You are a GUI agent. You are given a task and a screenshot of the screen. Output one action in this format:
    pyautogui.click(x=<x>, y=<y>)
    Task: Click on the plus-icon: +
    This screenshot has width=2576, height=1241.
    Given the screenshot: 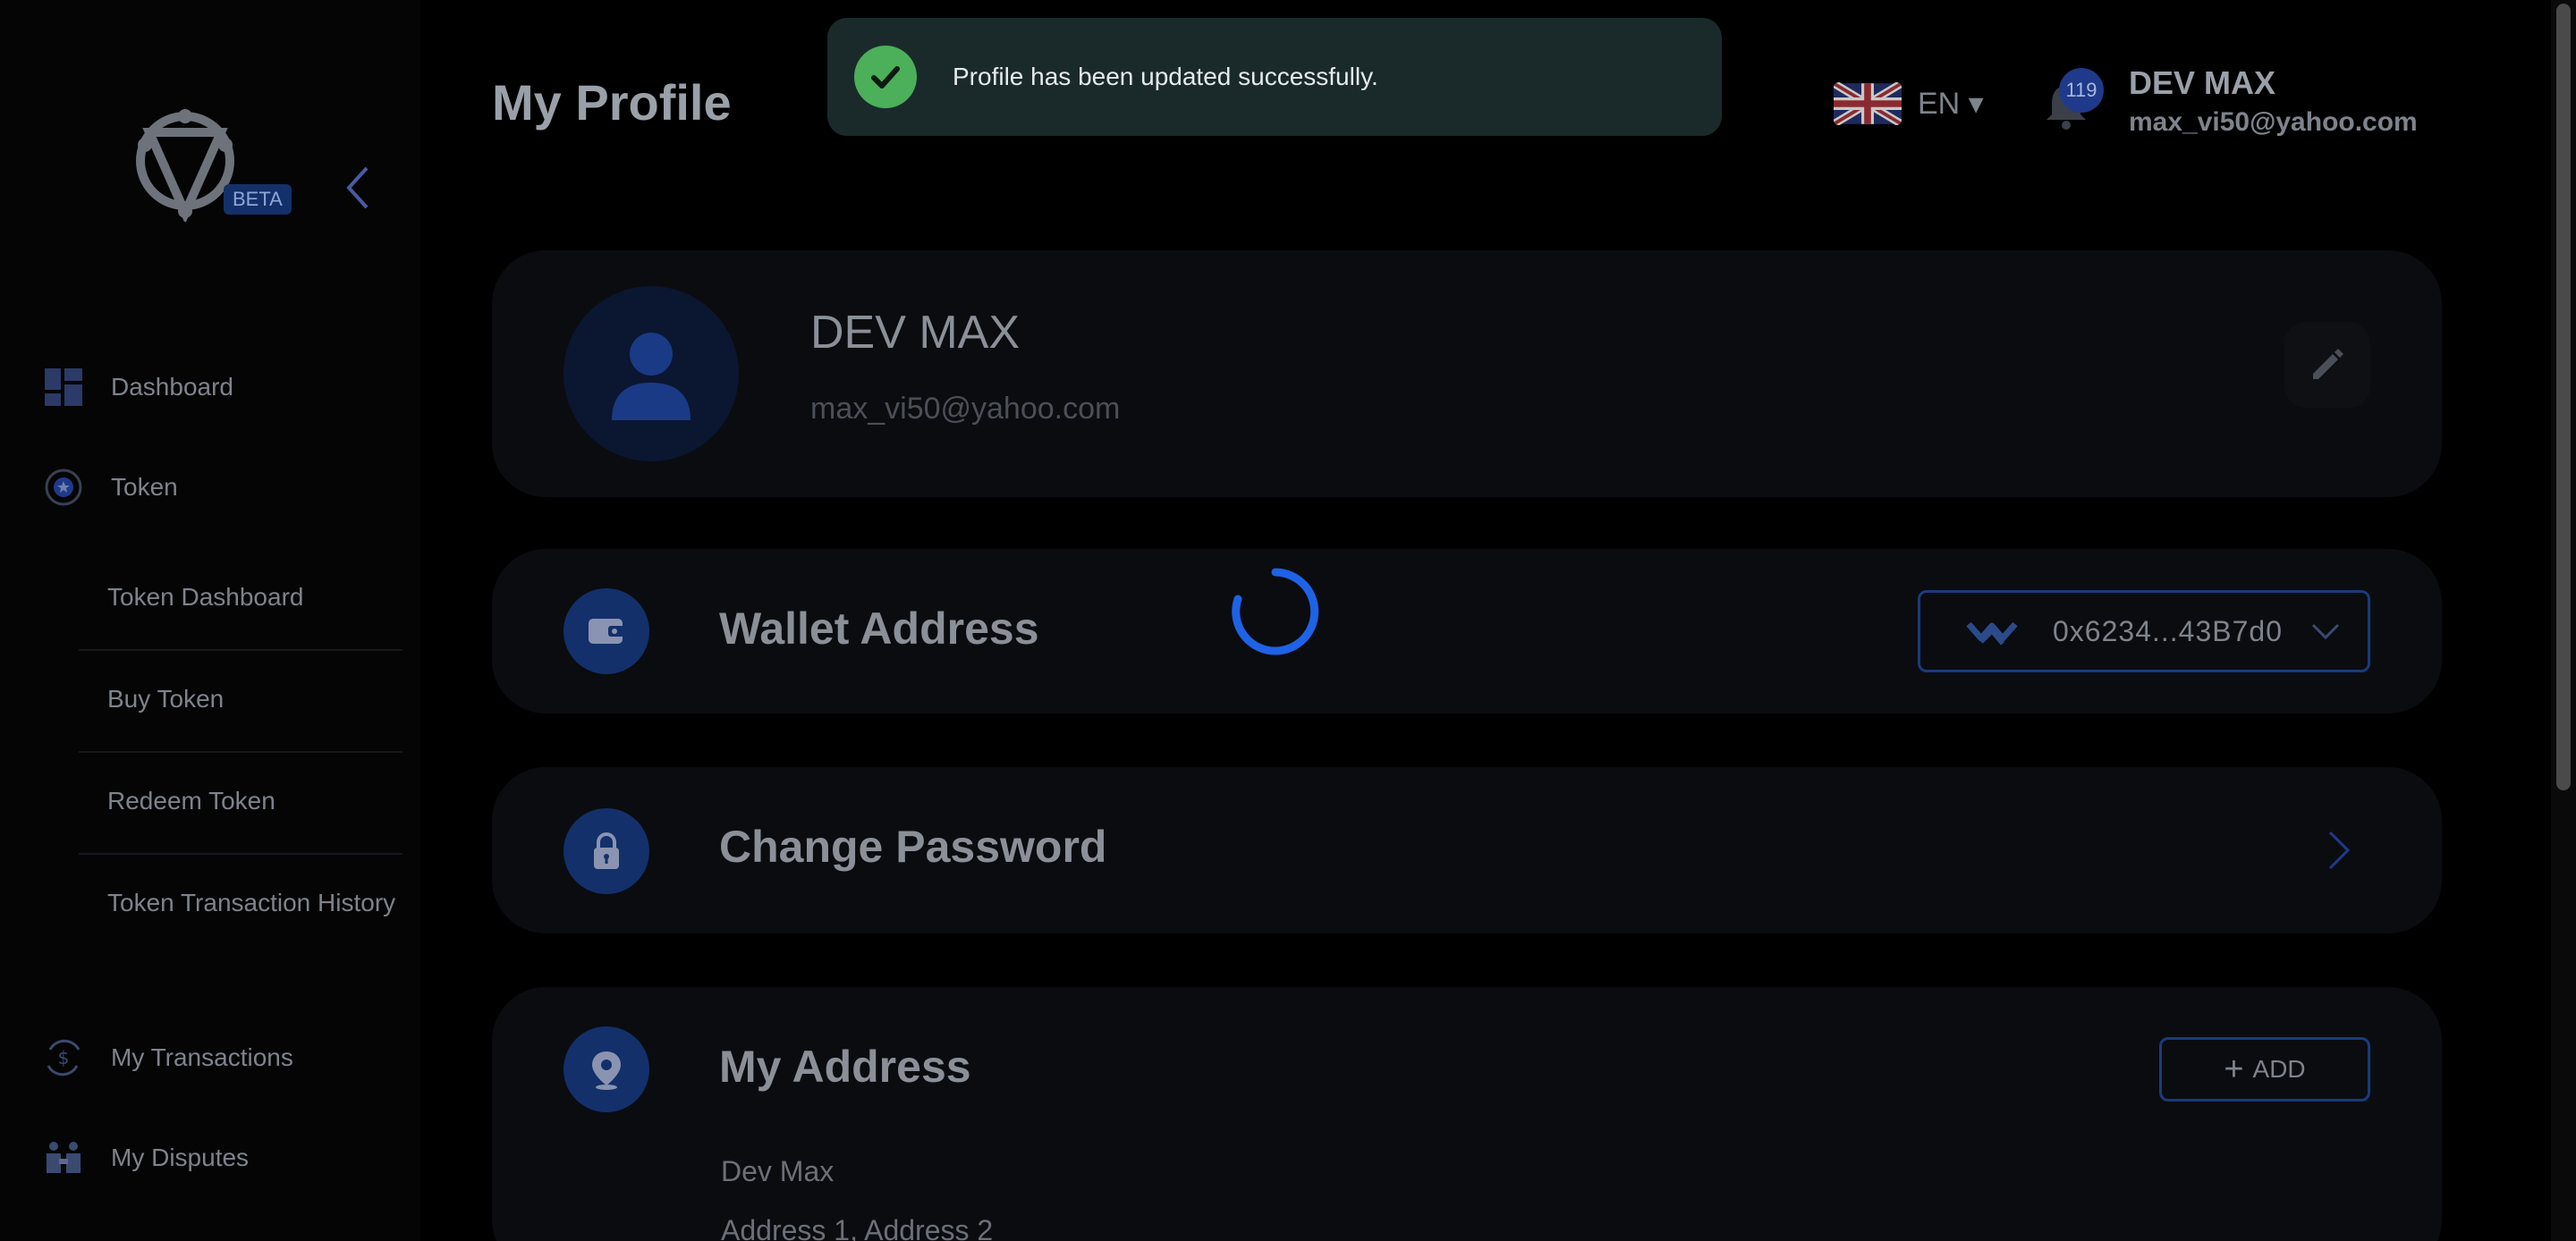 What is the action you would take?
    pyautogui.click(x=2234, y=1069)
    